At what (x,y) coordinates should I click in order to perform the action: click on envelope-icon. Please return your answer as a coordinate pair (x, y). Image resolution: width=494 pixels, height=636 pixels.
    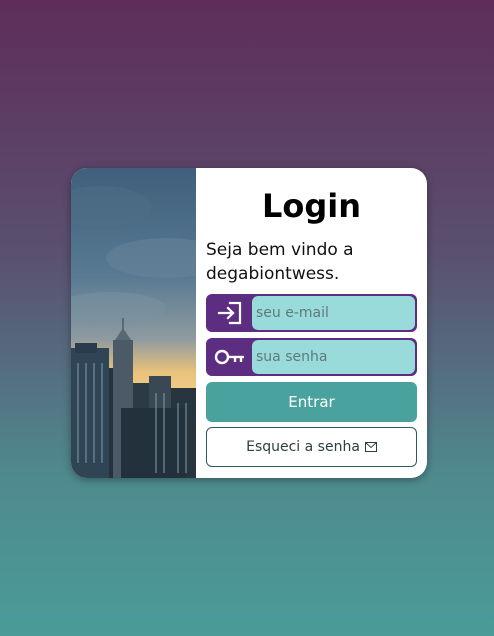
    Looking at the image, I should click on (370, 447).